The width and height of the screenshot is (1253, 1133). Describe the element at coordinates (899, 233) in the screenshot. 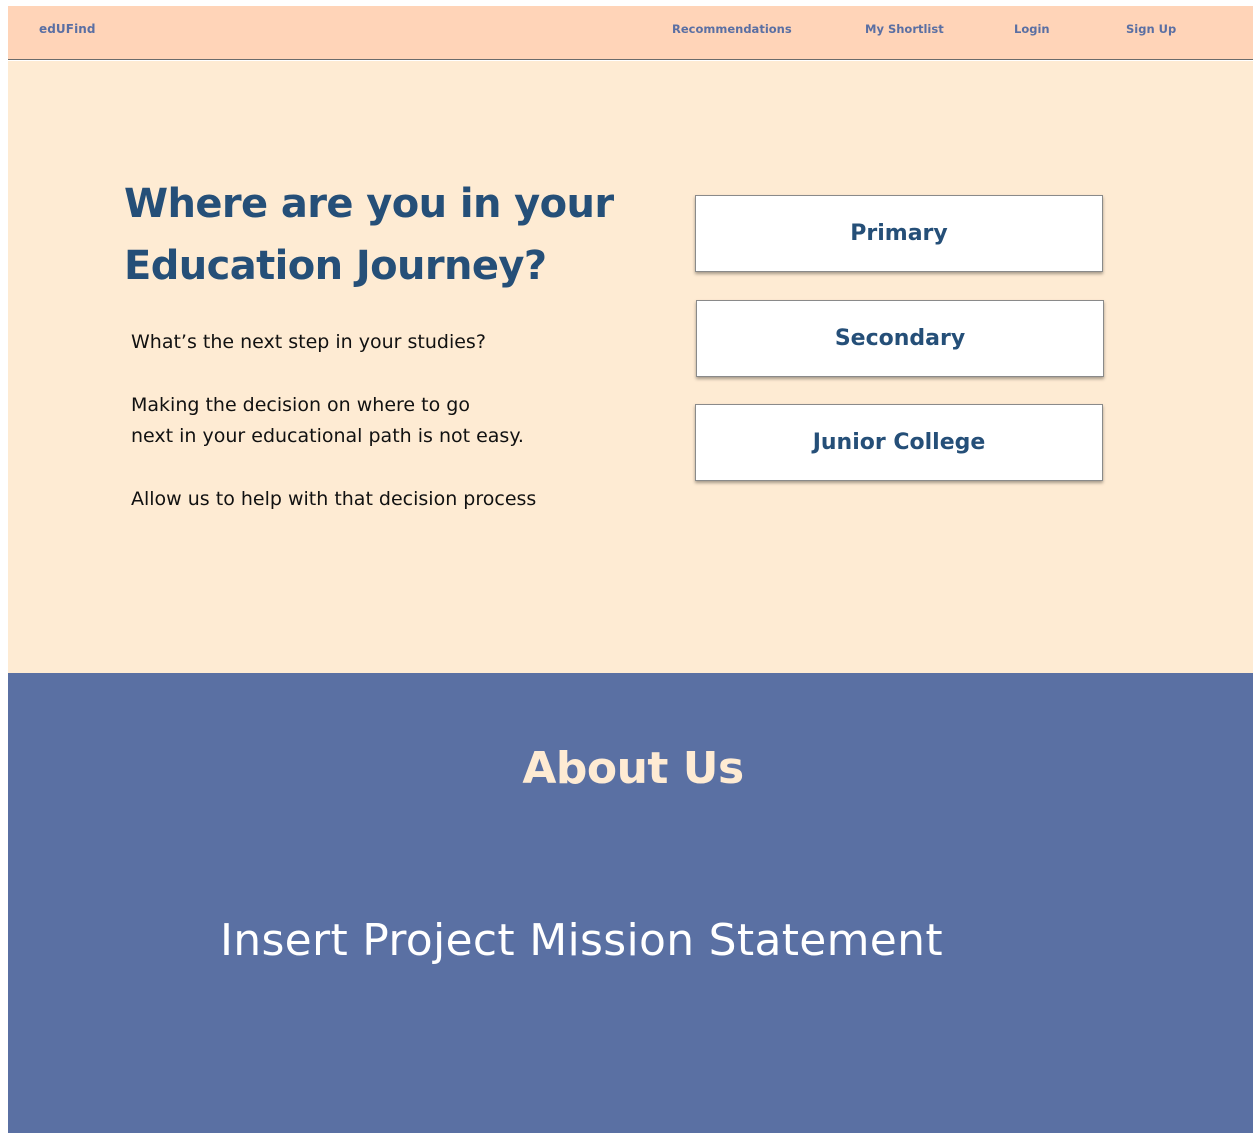

I see `primary-button: Primary` at that location.